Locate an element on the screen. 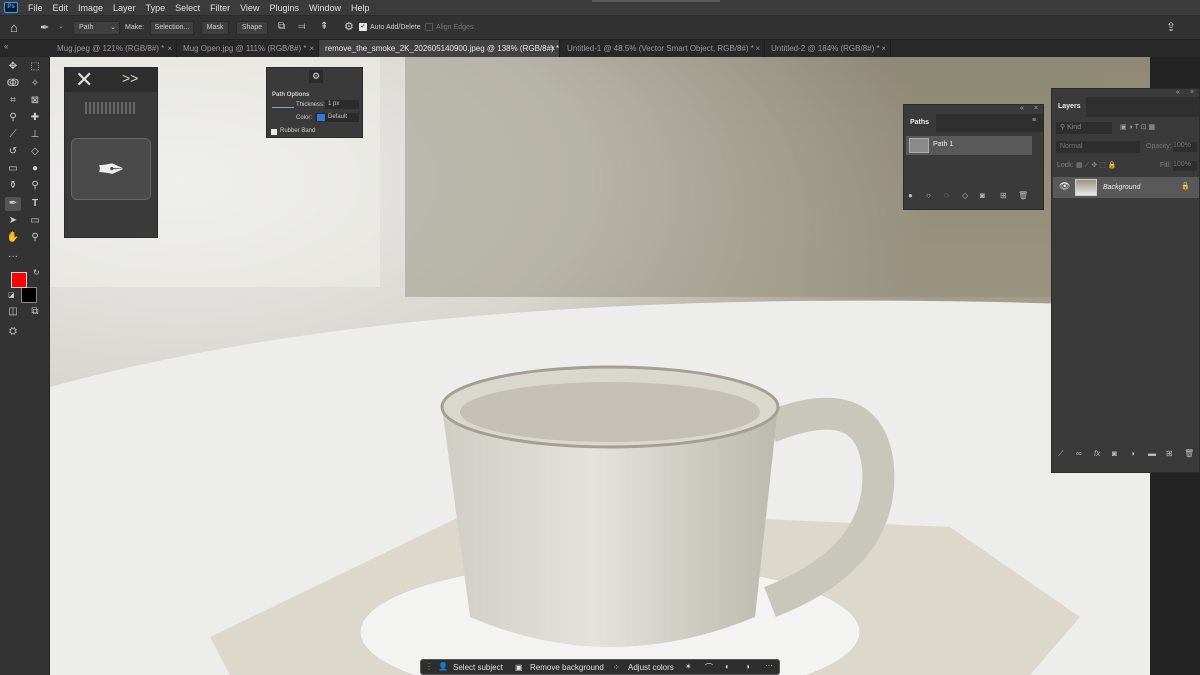 This screenshot has height=675, width=1200. menu-edit: Edit is located at coordinates (61, 8).